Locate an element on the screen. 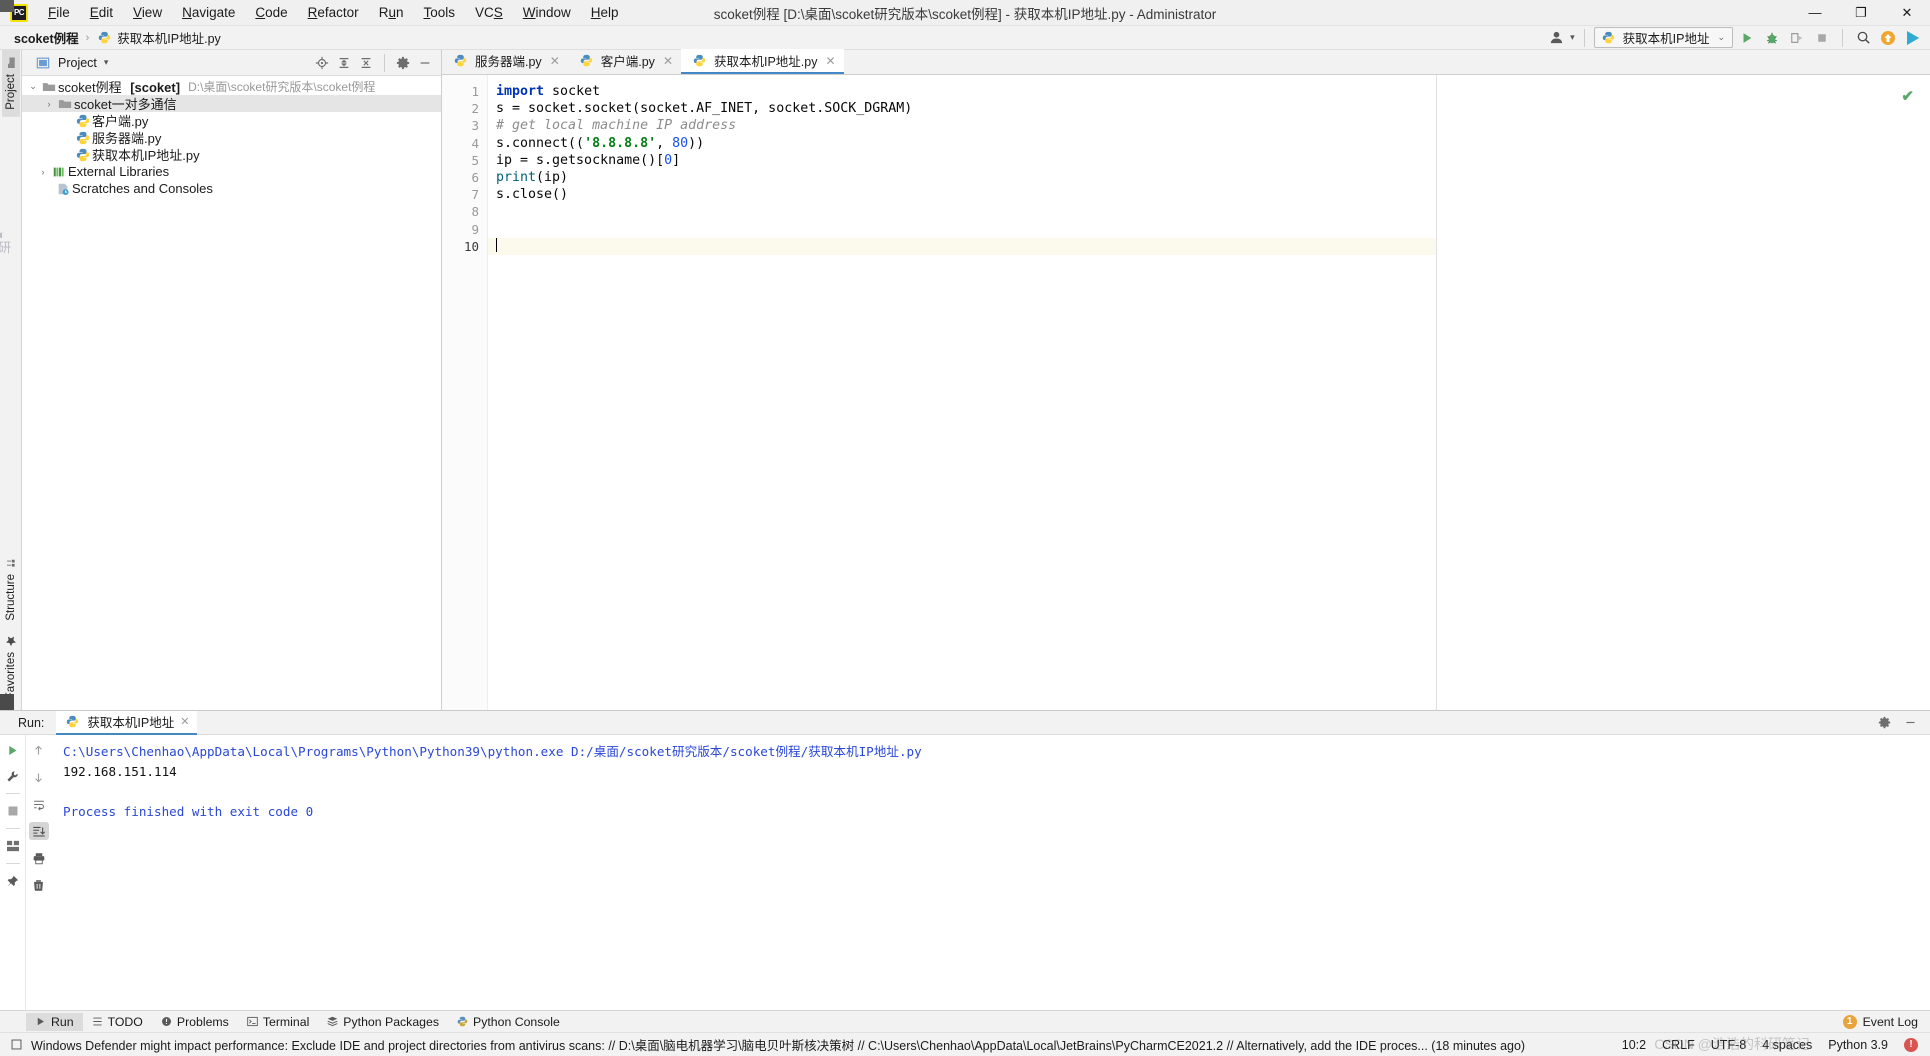  menu-code: Code is located at coordinates (271, 12).